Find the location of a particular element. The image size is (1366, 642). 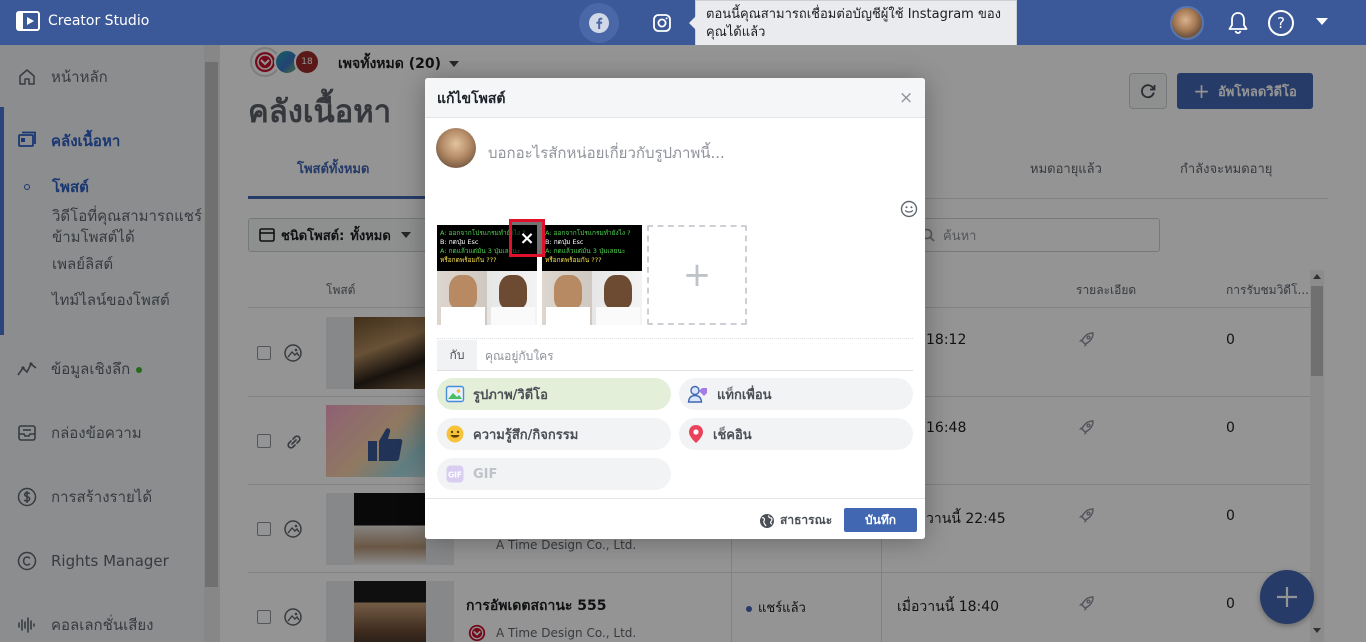

add-media-button: + is located at coordinates (697, 275).